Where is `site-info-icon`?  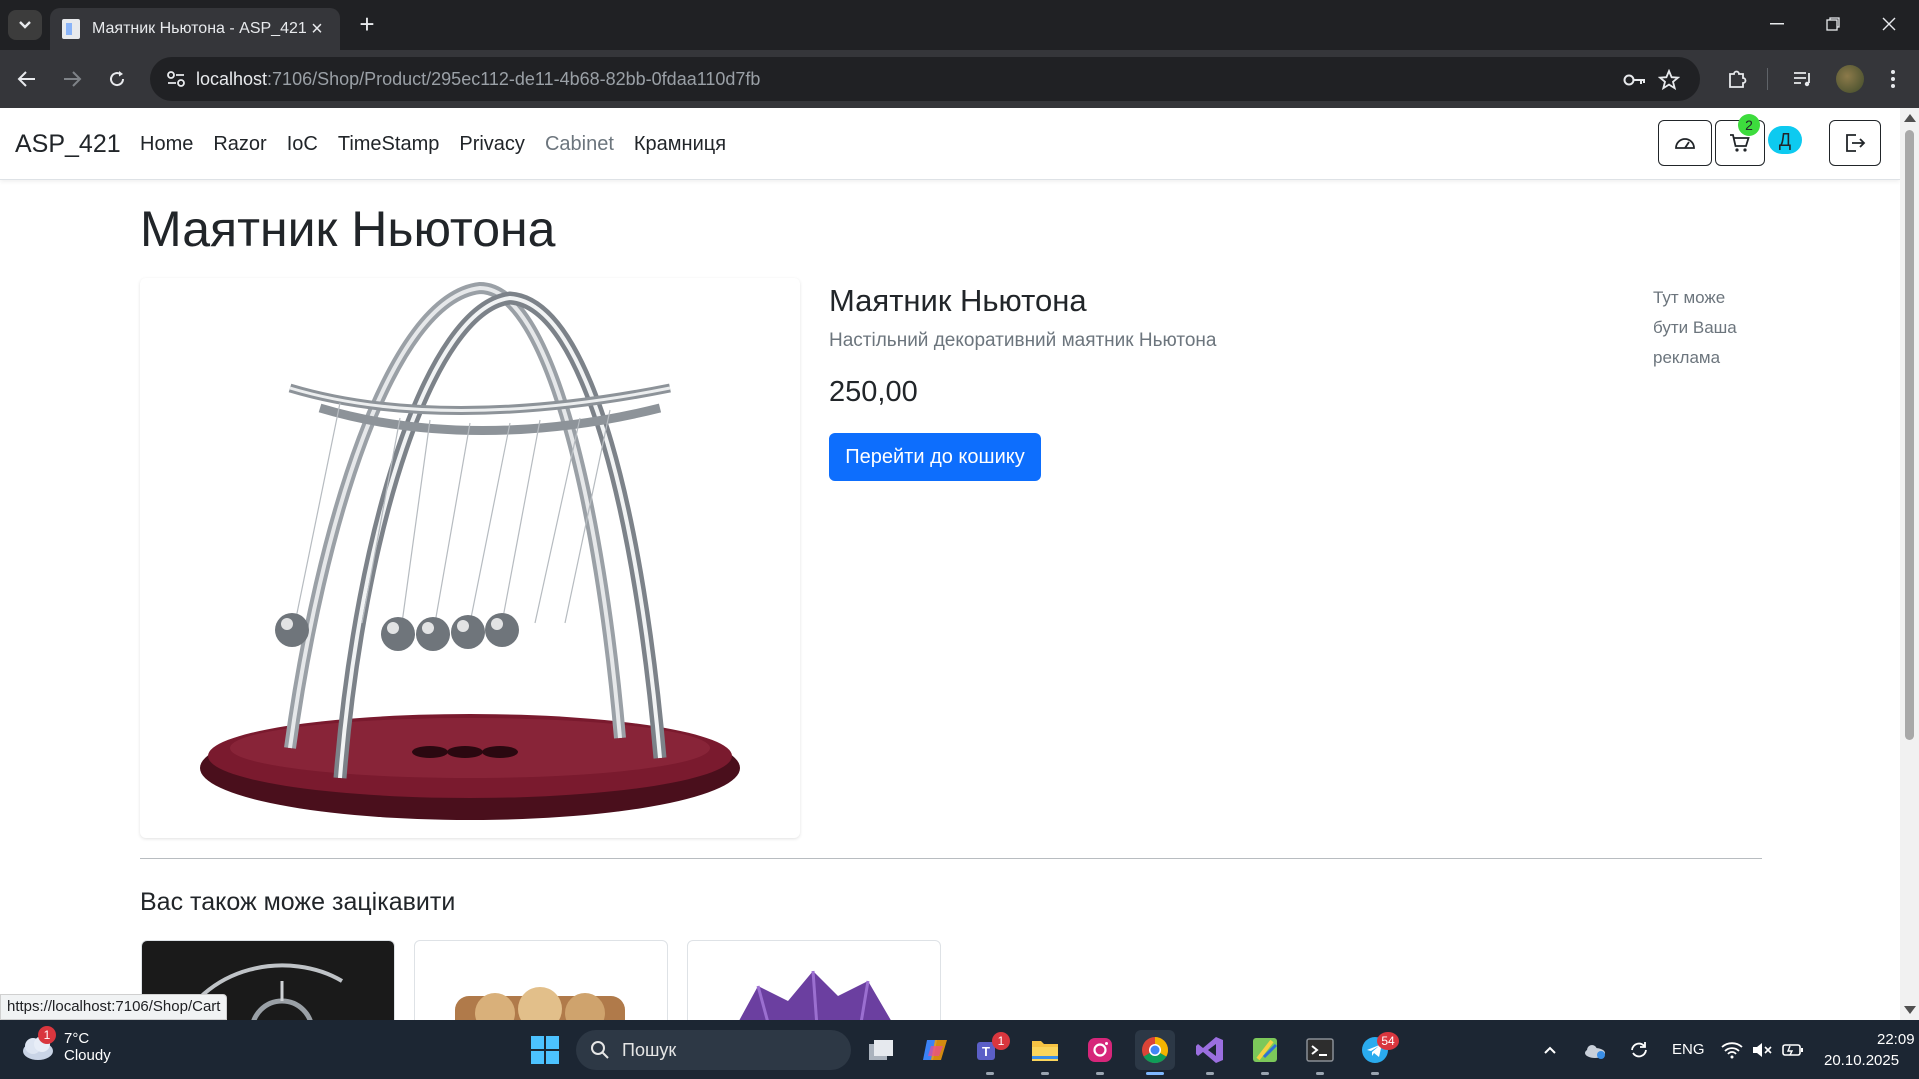
site-info-icon is located at coordinates (176, 79).